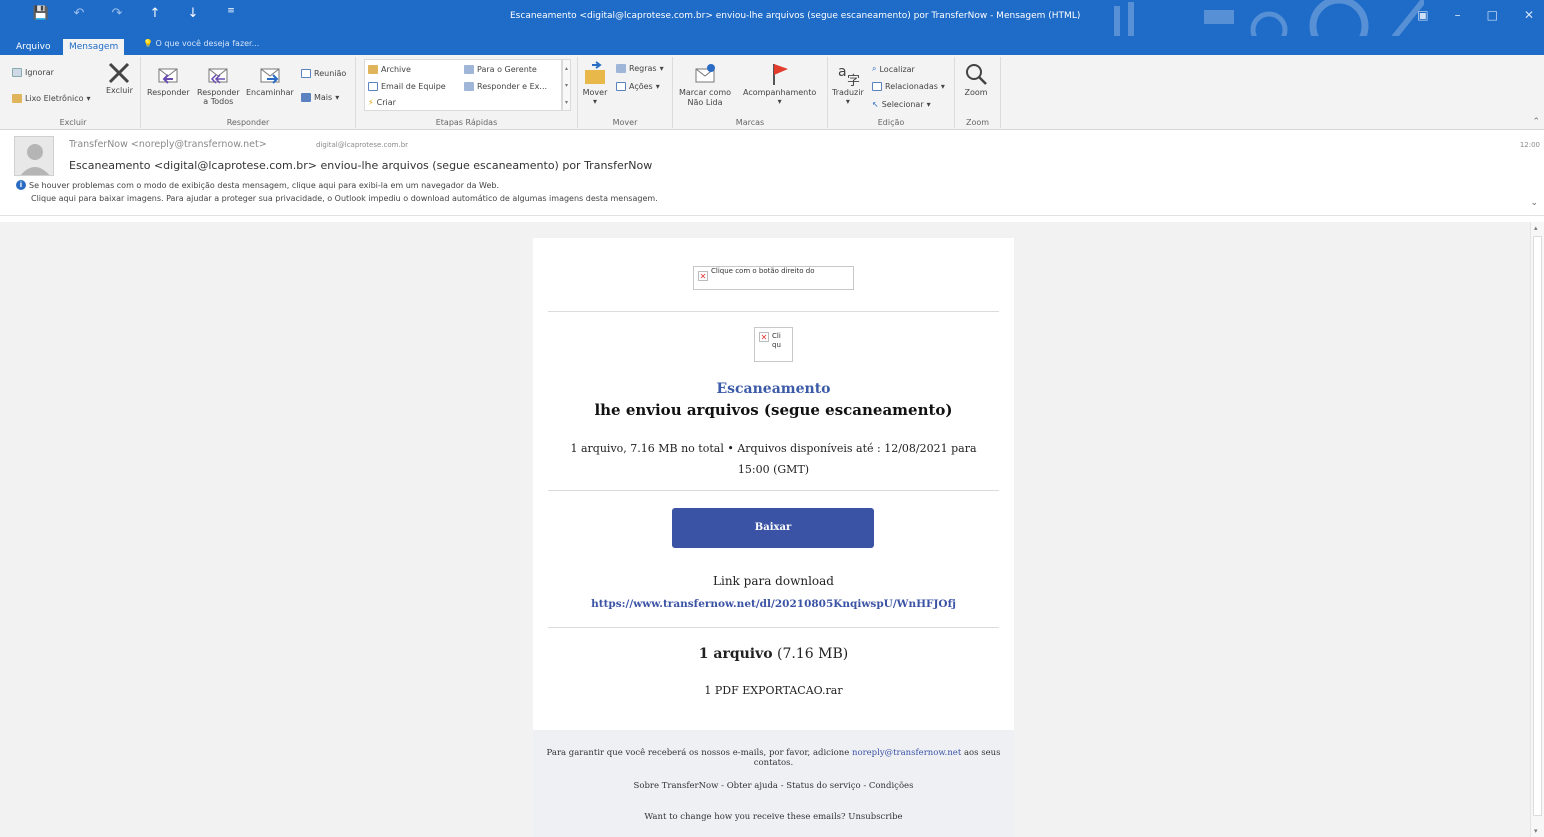  What do you see at coordinates (94, 47) in the screenshot?
I see `tab-message: Mensagem` at bounding box center [94, 47].